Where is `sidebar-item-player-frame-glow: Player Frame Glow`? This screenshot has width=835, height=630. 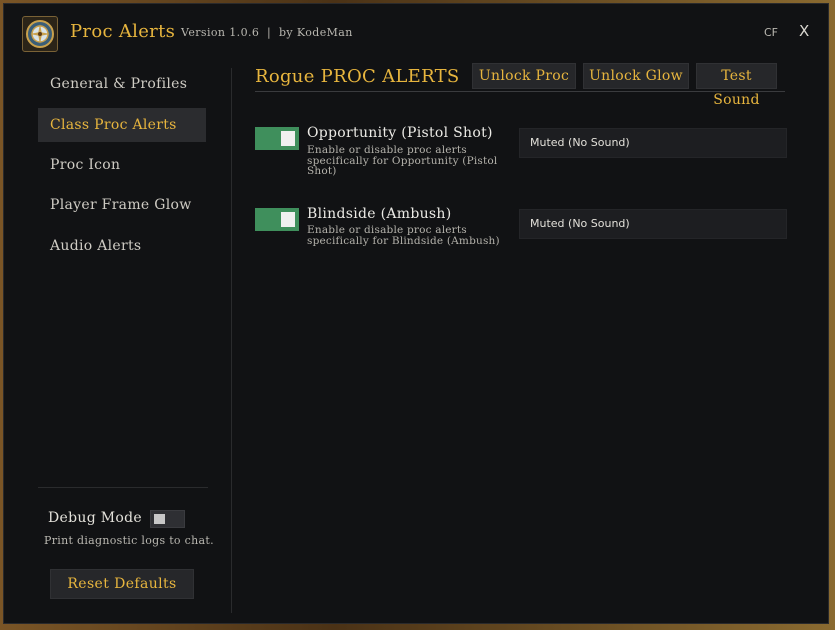
sidebar-item-player-frame-glow: Player Frame Glow is located at coordinates (122, 205).